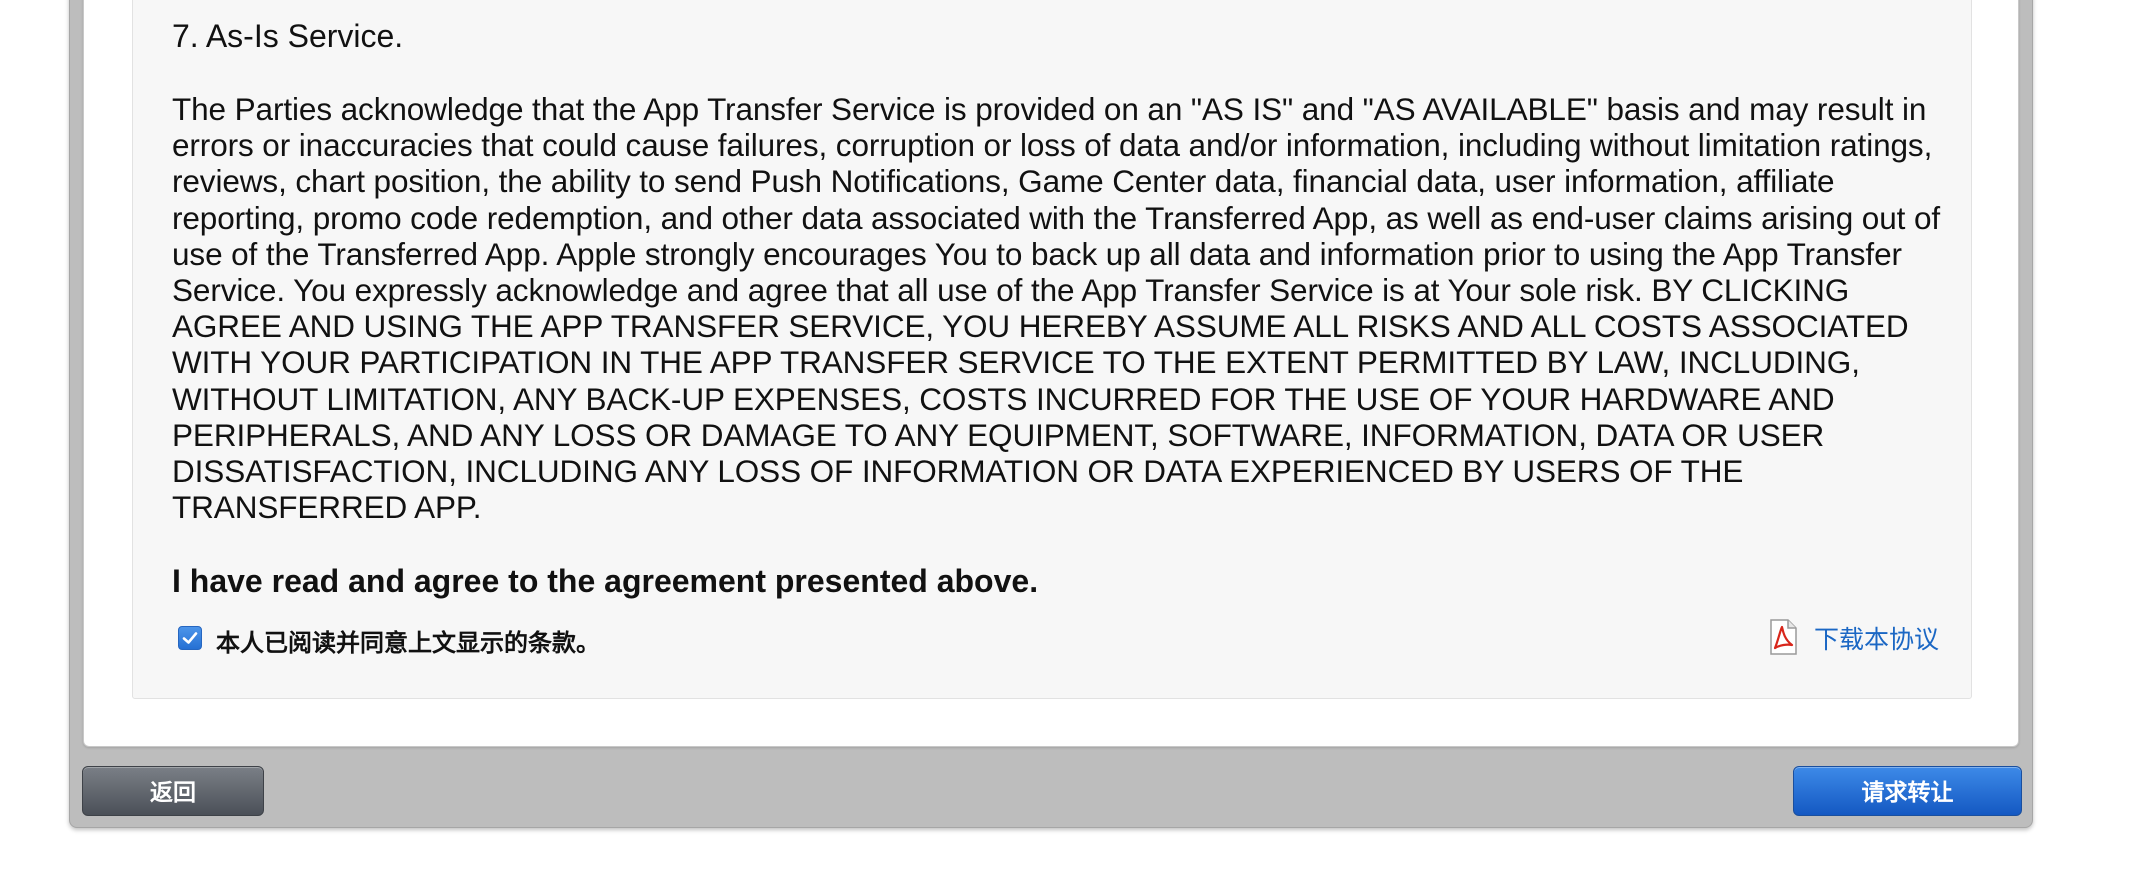  What do you see at coordinates (1907, 791) in the screenshot?
I see `request-transfer-button: 请求转让` at bounding box center [1907, 791].